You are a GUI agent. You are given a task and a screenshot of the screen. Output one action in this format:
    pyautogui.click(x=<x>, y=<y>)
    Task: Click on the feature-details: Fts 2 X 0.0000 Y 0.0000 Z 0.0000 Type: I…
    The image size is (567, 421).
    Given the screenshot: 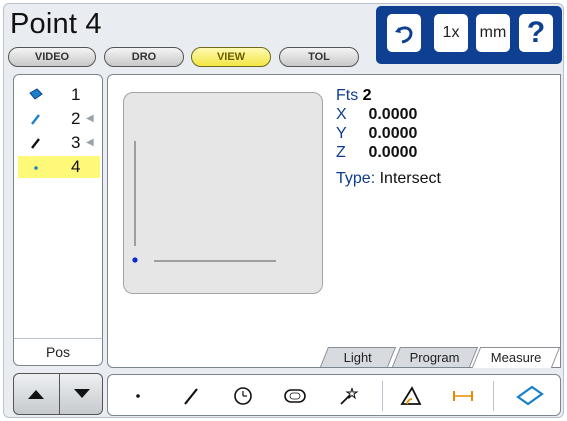 What is the action you would take?
    pyautogui.click(x=388, y=137)
    